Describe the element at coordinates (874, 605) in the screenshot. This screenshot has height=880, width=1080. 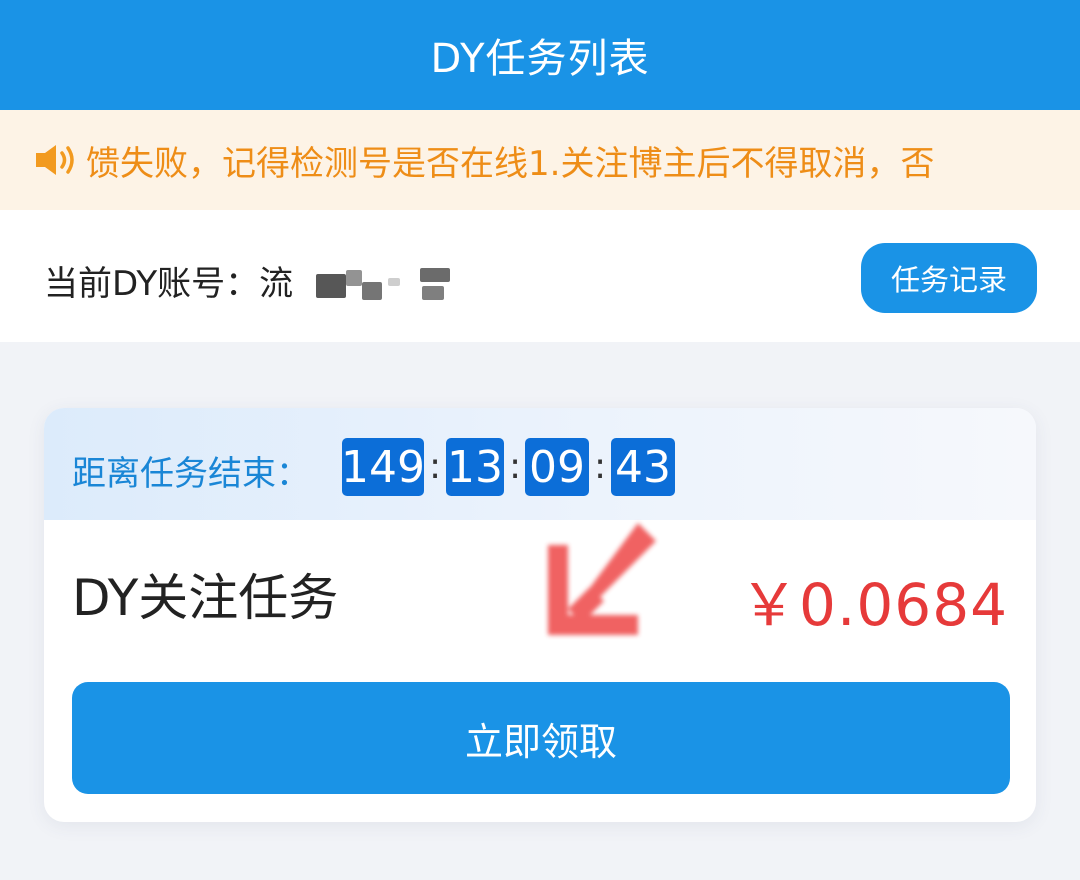
I see `task-reward: ￥0.0684` at that location.